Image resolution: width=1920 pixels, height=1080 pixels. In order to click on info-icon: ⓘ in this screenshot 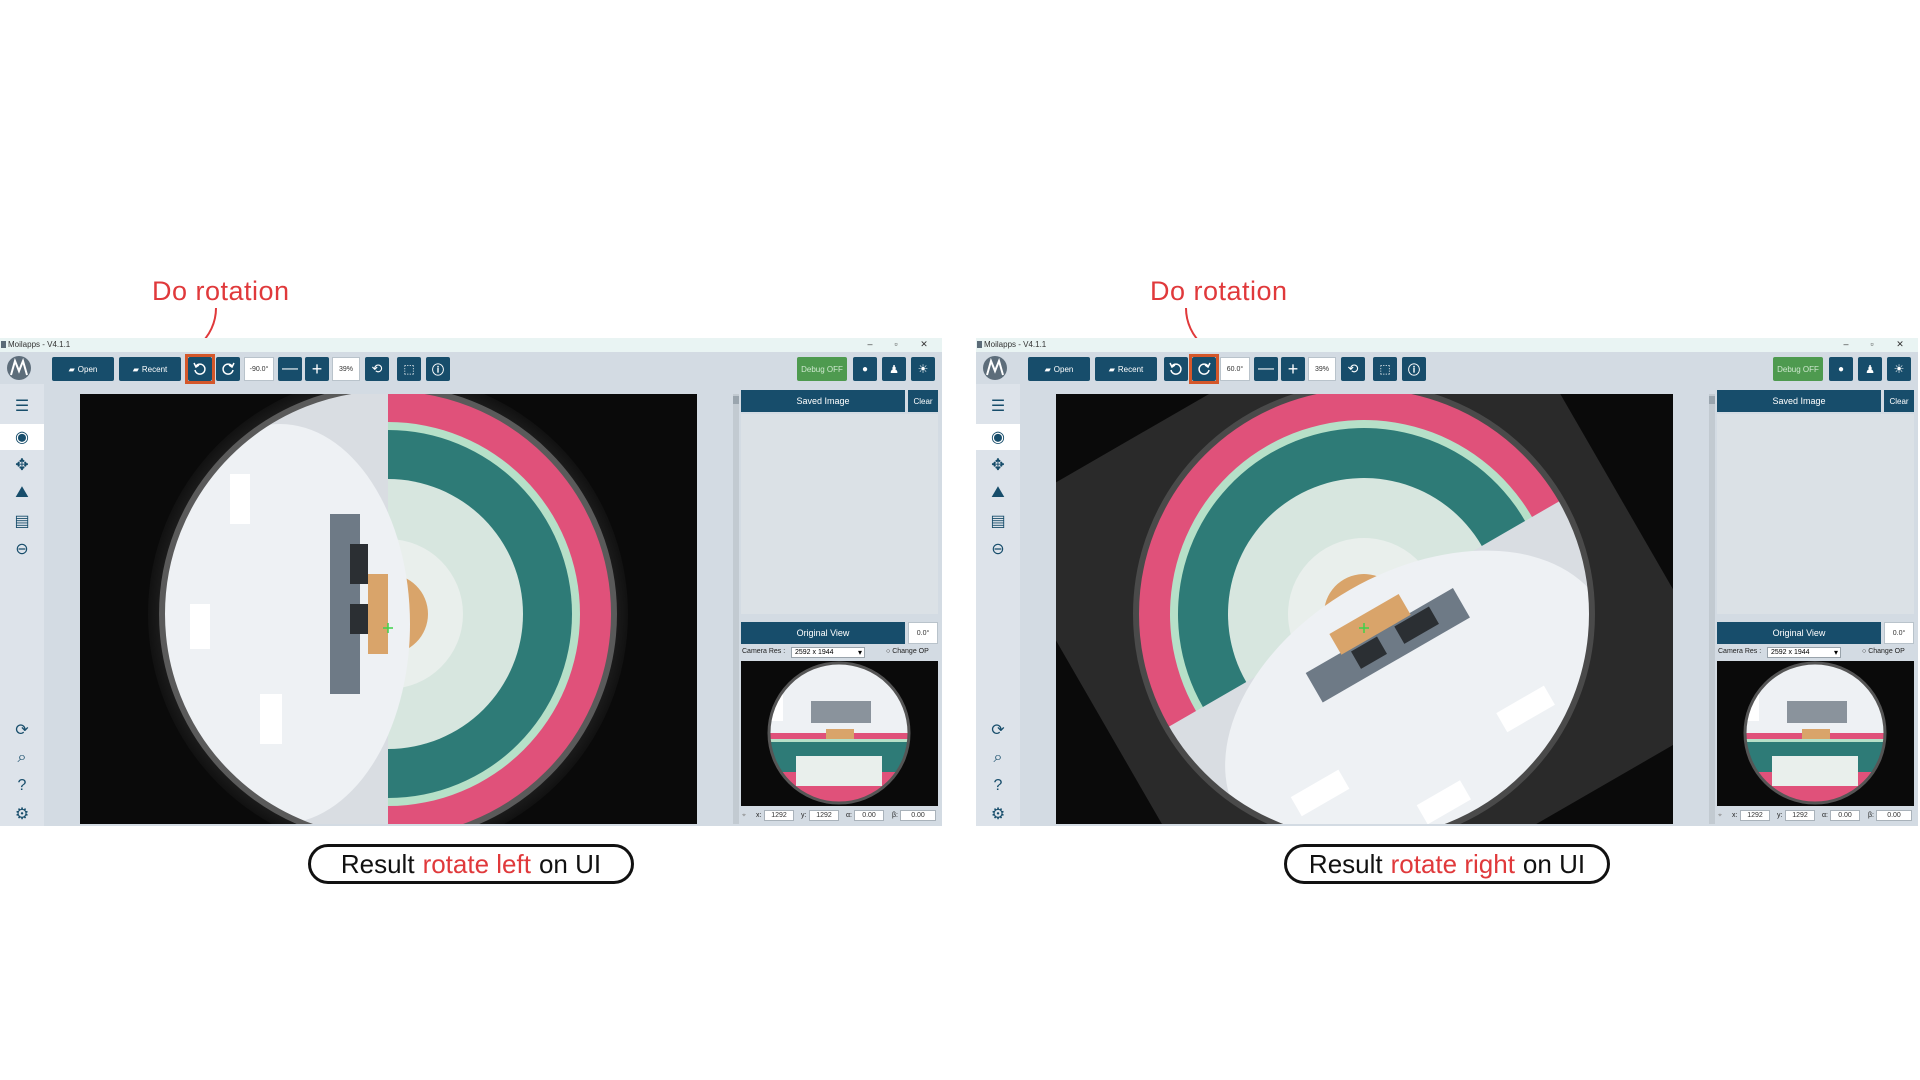, I will do `click(437, 369)`.